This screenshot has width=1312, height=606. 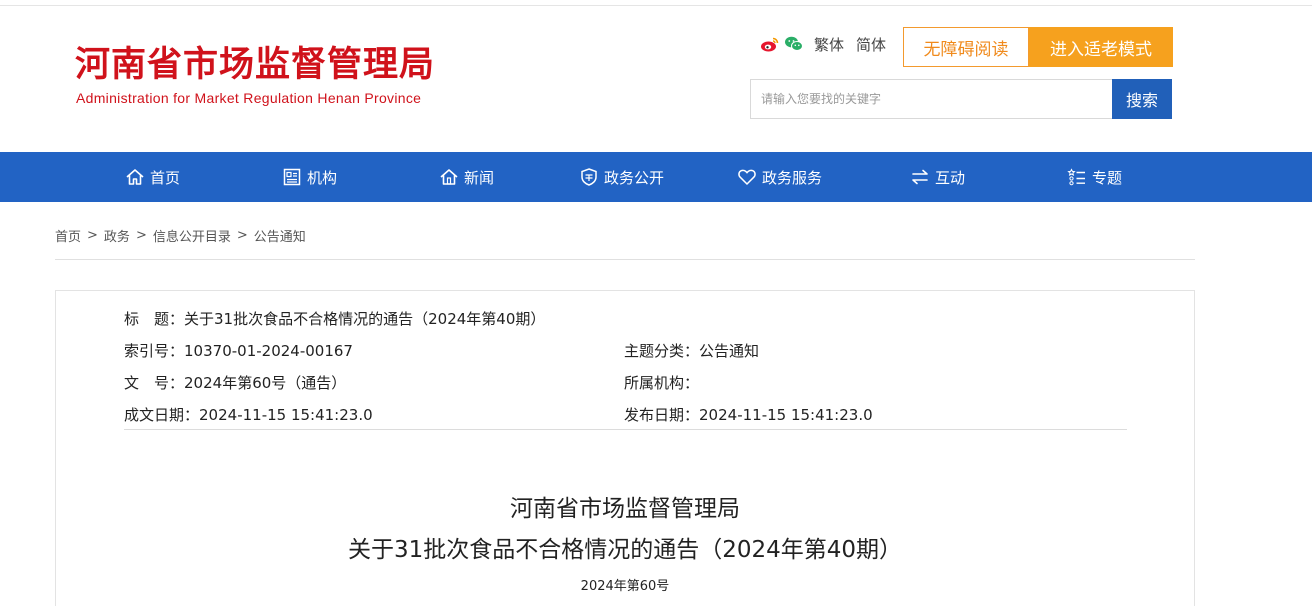 What do you see at coordinates (625, 429) in the screenshot?
I see `meta-divider` at bounding box center [625, 429].